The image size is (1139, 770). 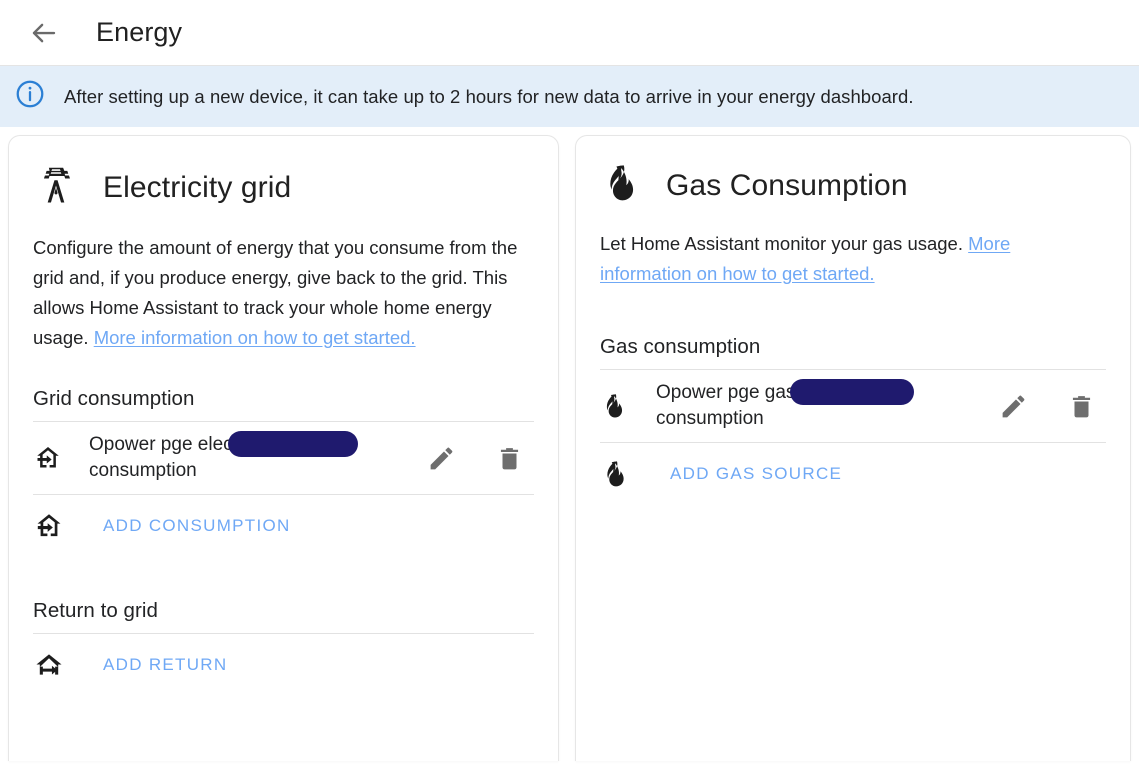 I want to click on home-export-outline-icon, so click(x=51, y=665).